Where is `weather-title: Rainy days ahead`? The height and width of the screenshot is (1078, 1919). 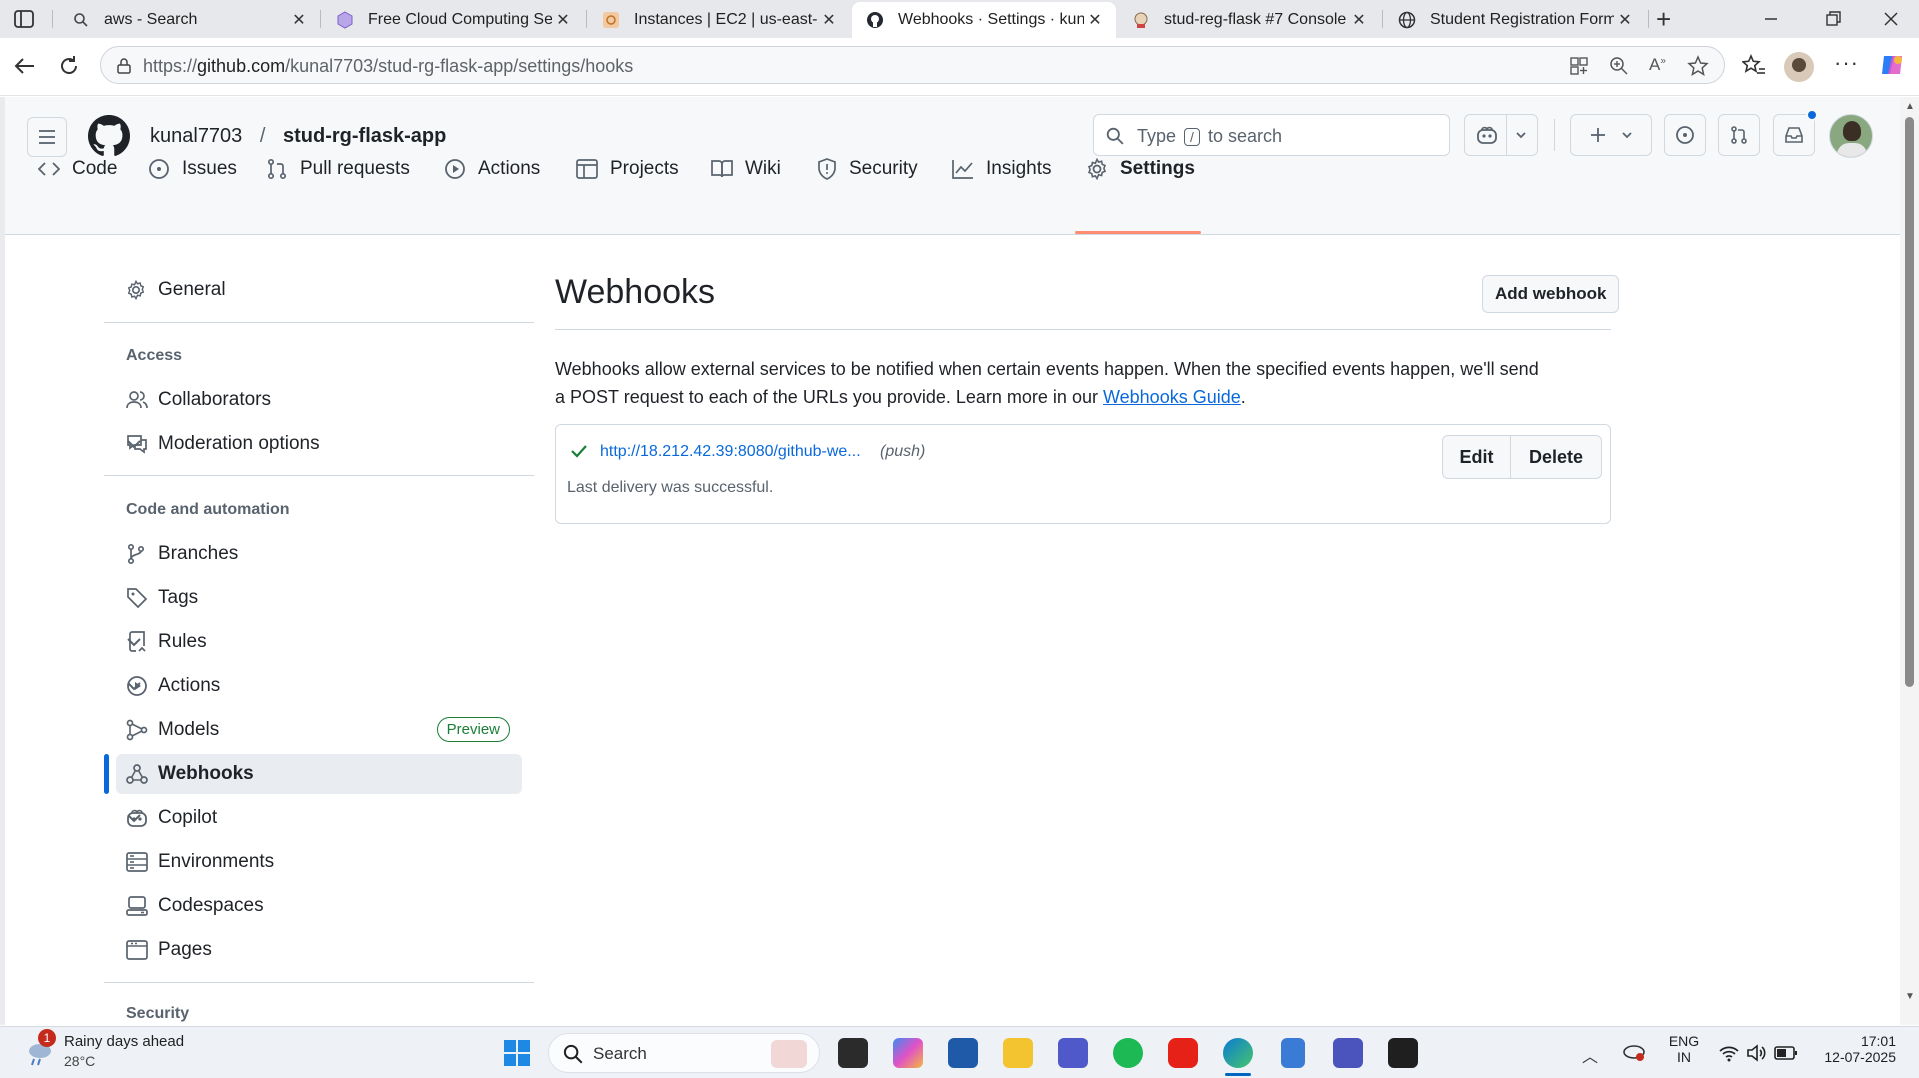
weather-title: Rainy days ahead is located at coordinates (124, 1041).